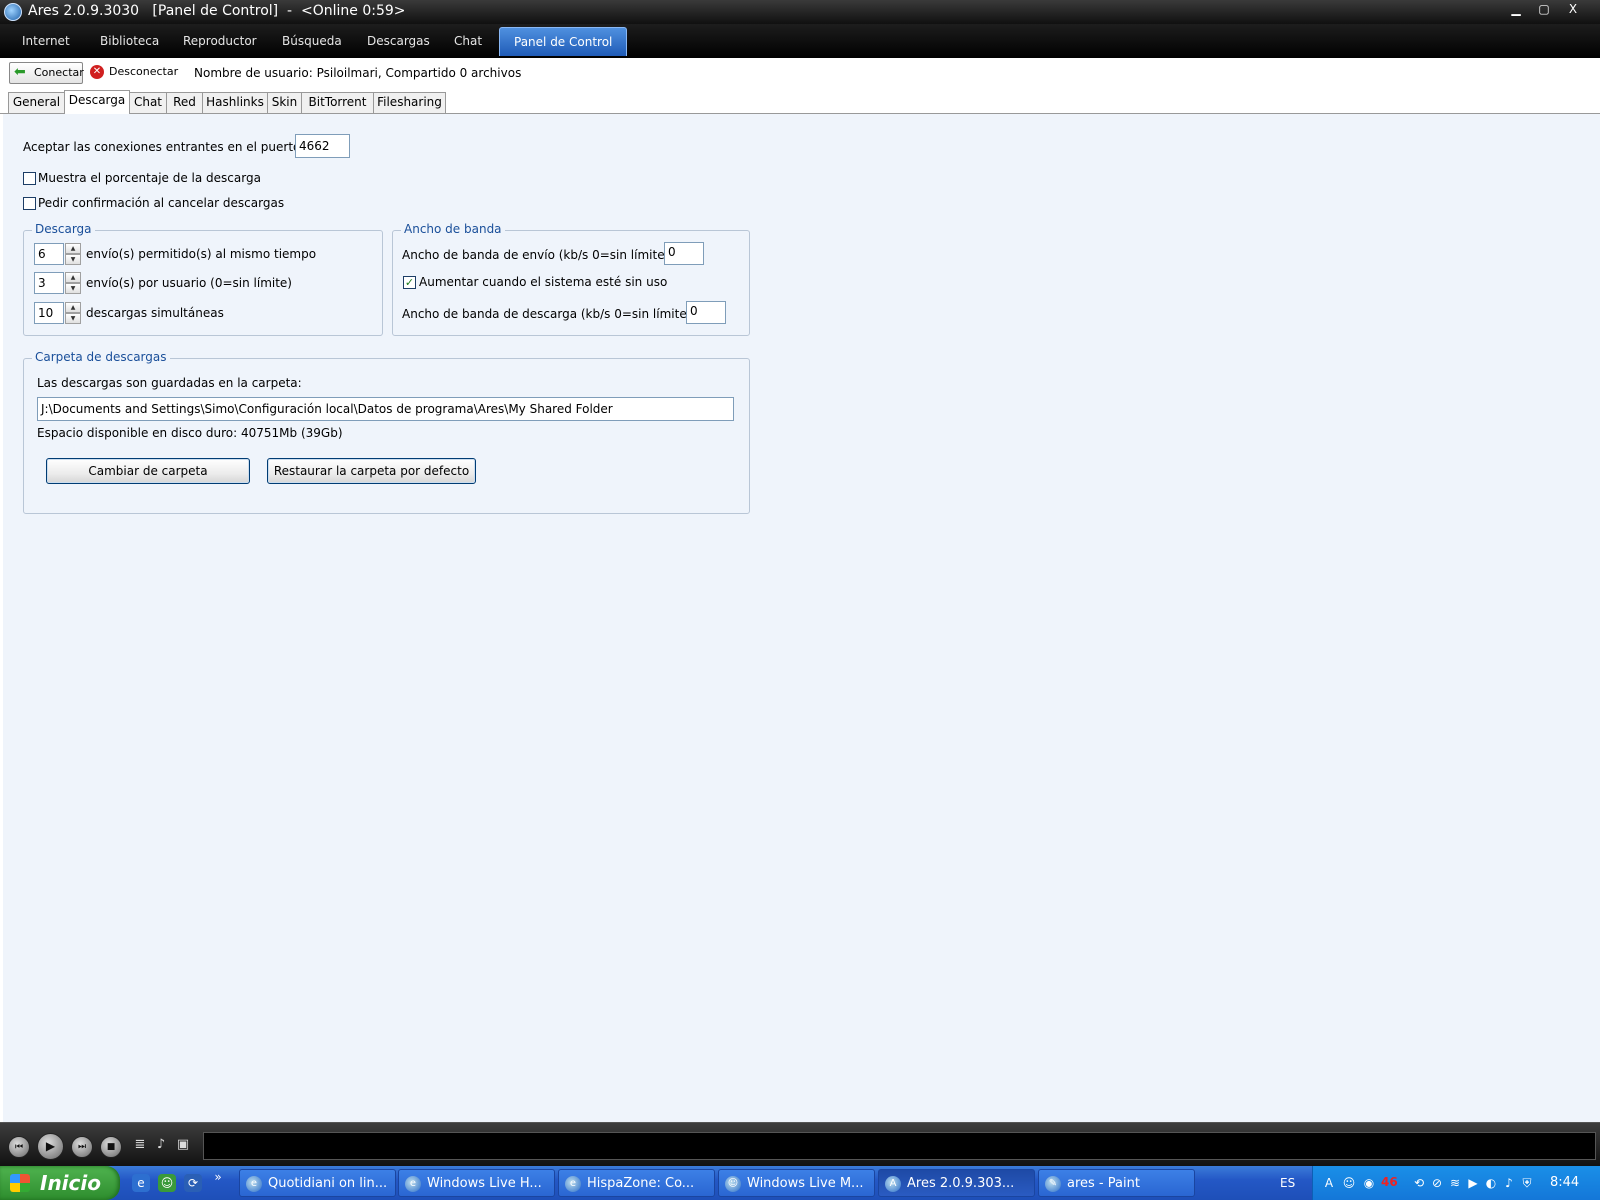 This screenshot has width=1600, height=1200. I want to click on ares-tray-icon: A, so click(1329, 1183).